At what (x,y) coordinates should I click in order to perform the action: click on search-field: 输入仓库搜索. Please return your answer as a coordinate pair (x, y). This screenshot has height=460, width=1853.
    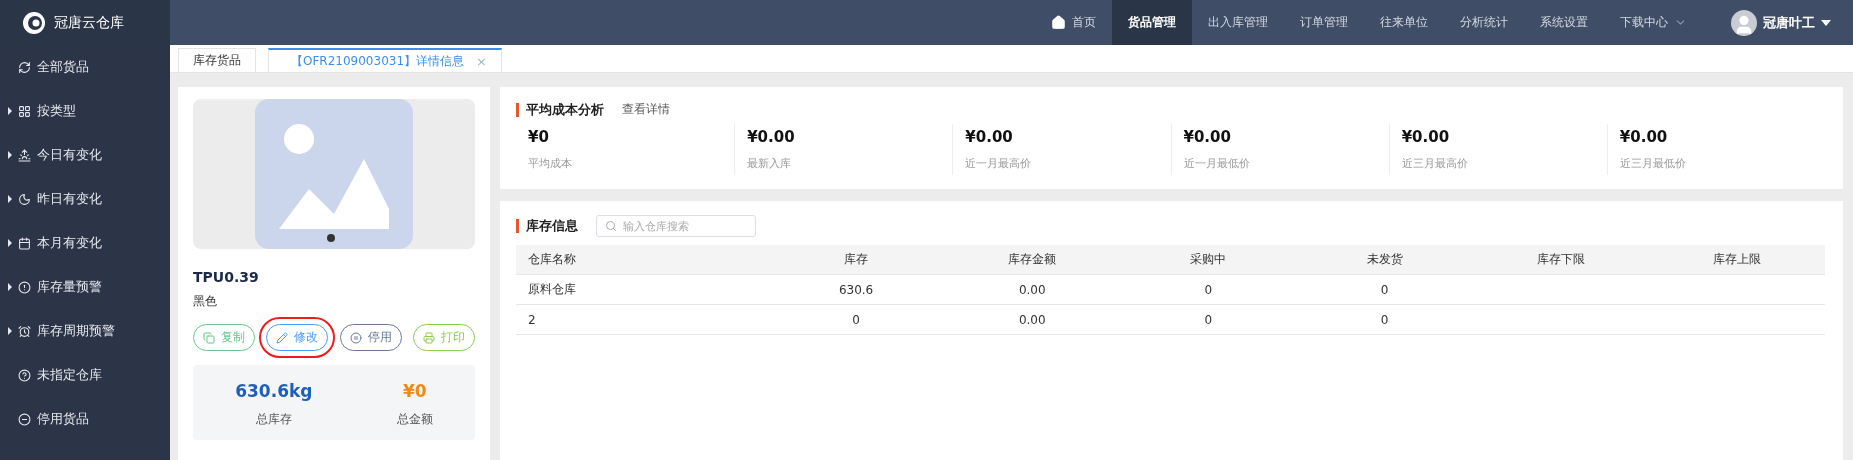
    Looking at the image, I should click on (676, 226).